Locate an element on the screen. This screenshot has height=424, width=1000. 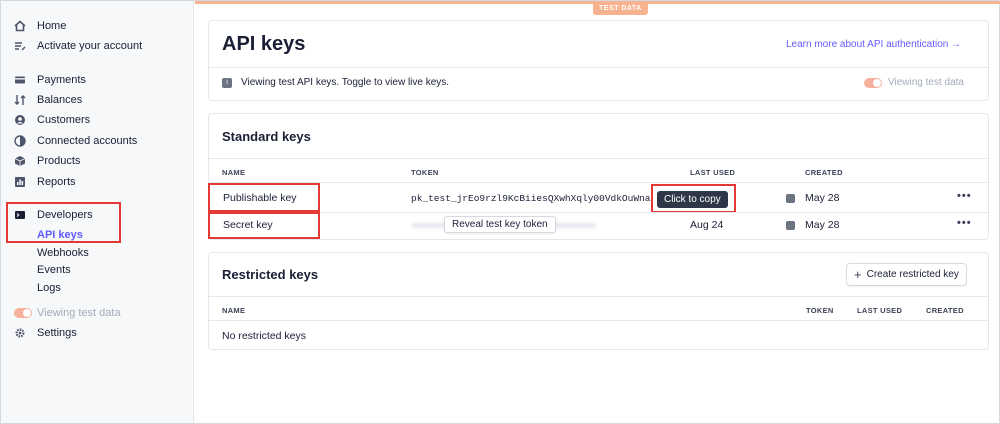
sidebar-item-label: Customers is located at coordinates (64, 120).